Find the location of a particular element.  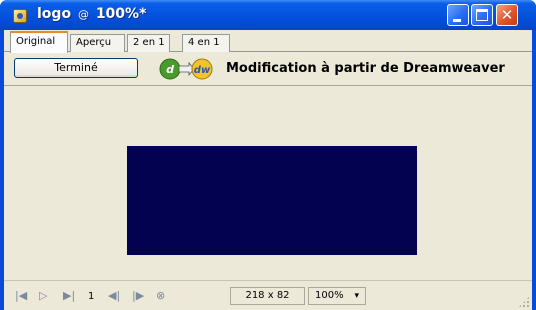

minimize-icon is located at coordinates (457, 20).